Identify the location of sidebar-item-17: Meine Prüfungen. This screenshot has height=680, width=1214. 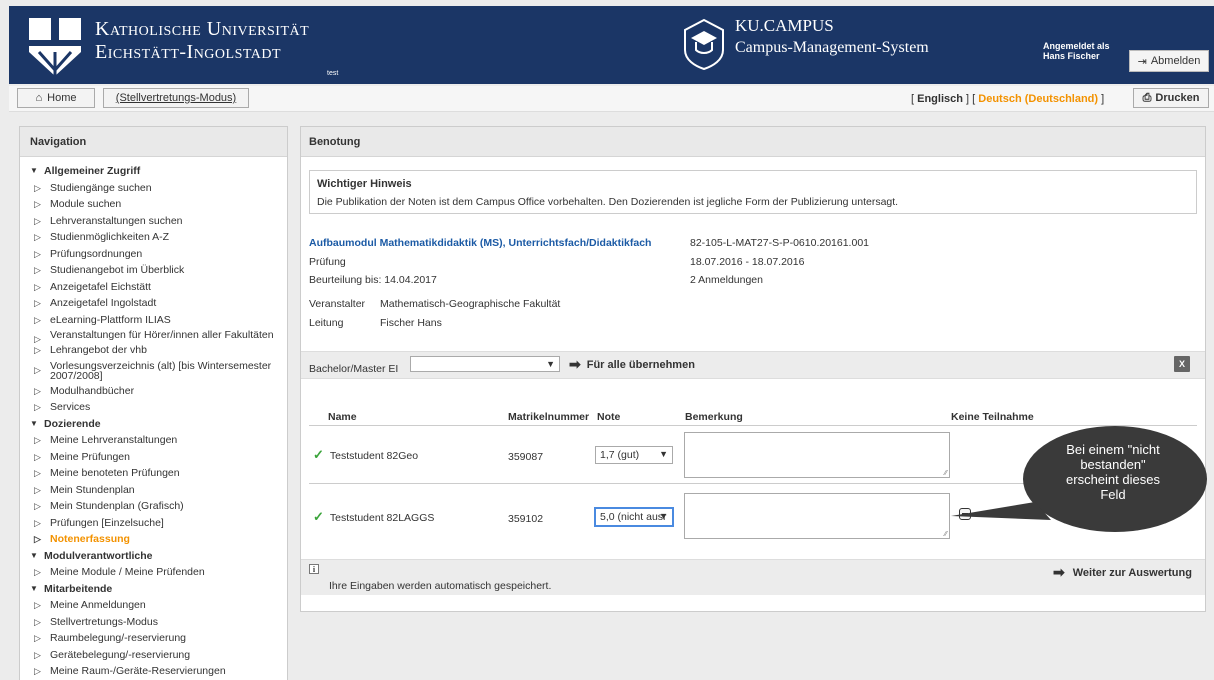
(158, 457).